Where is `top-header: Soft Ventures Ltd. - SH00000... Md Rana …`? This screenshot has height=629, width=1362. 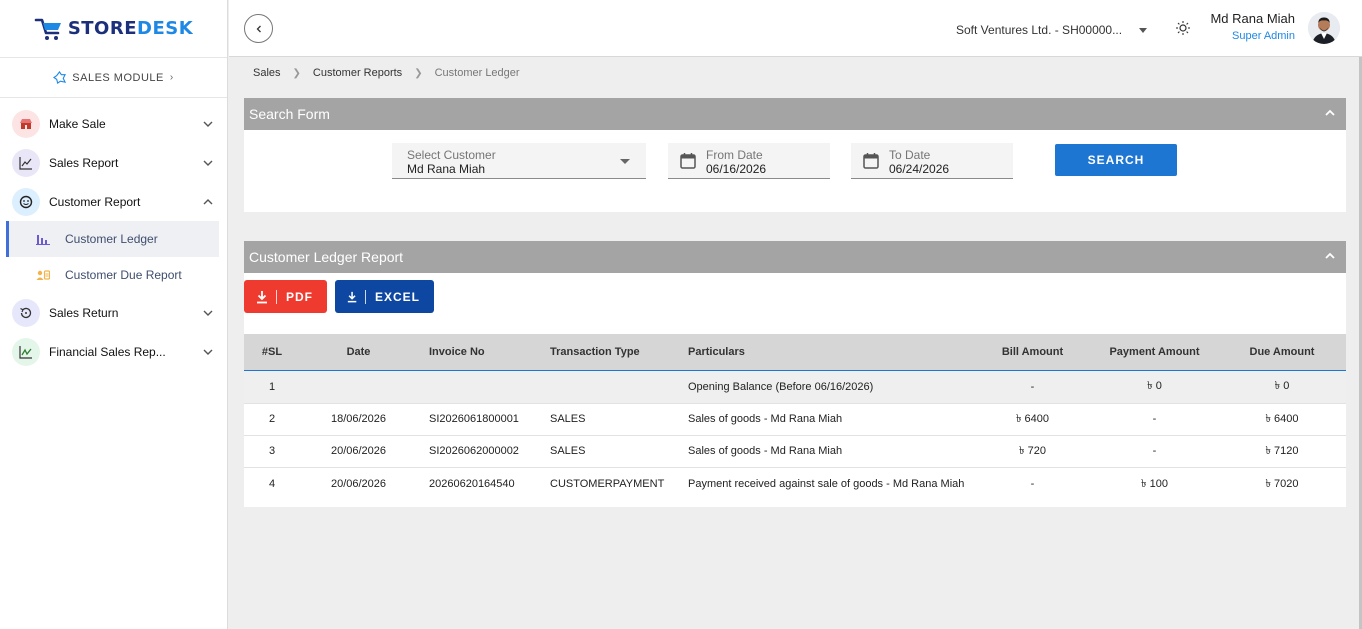
top-header: Soft Ventures Ltd. - SH00000... Md Rana … is located at coordinates (795, 28).